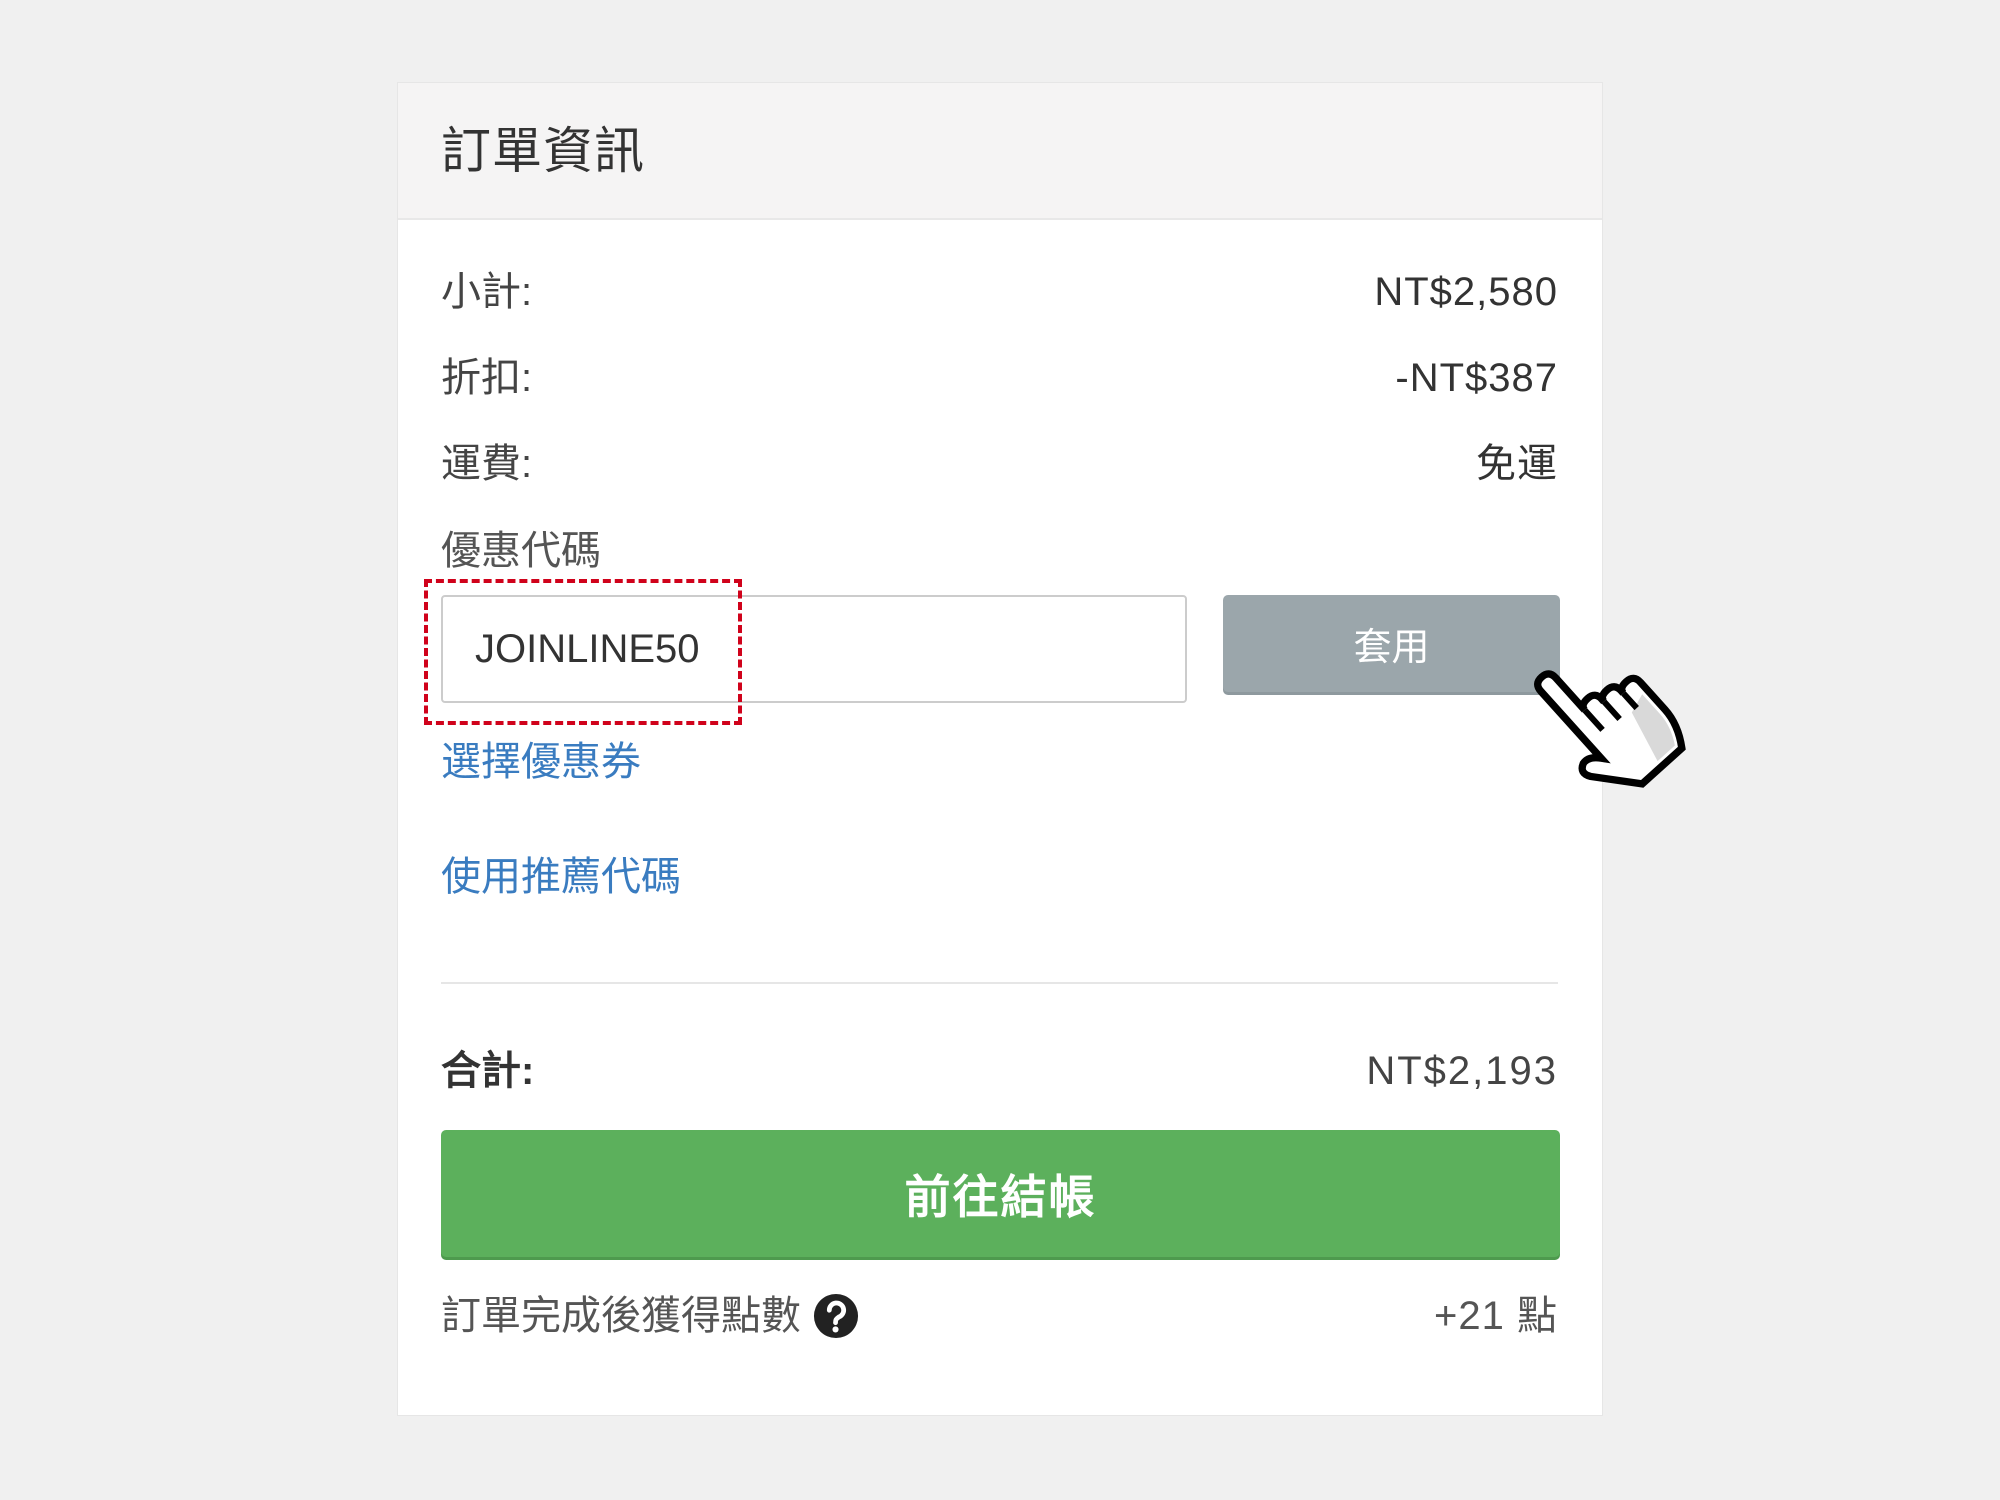  Describe the element at coordinates (621, 1316) in the screenshot. I see `reward-points-label: 訂單完成後獲得點數` at that location.